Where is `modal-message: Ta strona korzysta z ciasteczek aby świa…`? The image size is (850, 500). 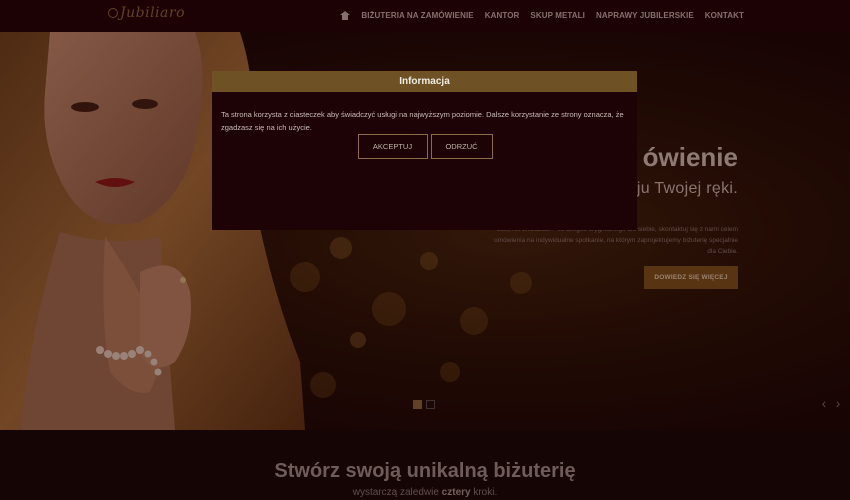 modal-message: Ta strona korzysta z ciasteczek aby świa… is located at coordinates (422, 121).